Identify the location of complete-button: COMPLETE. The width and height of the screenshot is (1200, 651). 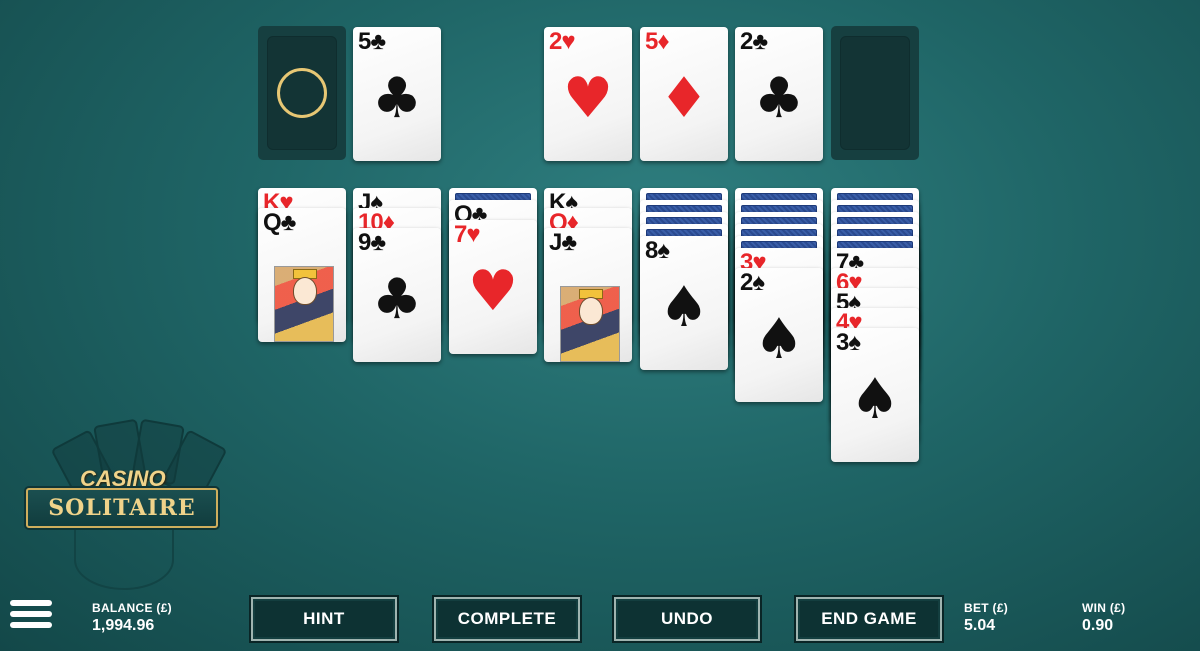
(507, 619).